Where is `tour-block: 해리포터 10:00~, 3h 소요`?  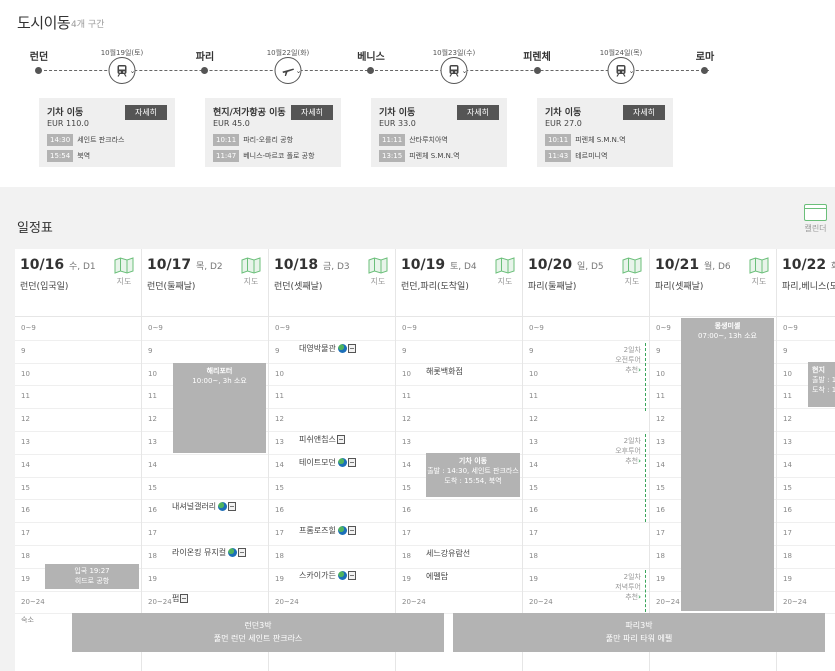
tour-block: 해리포터 10:00~, 3h 소요 is located at coordinates (219, 408).